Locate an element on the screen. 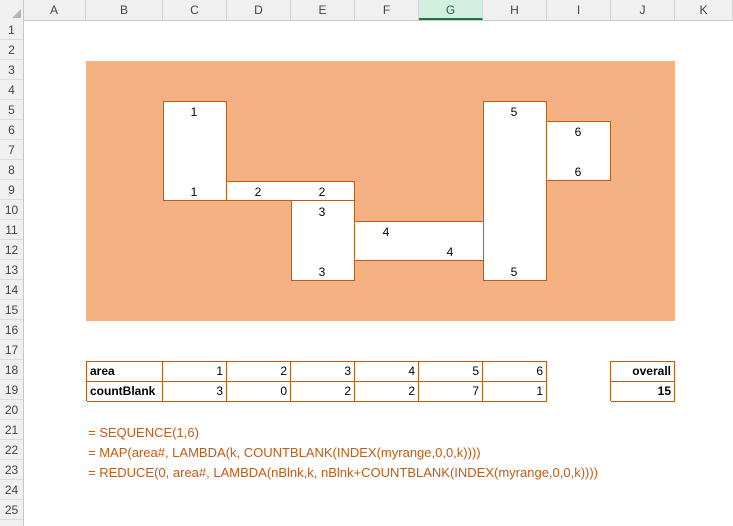  column-header-e: E is located at coordinates (323, 10).